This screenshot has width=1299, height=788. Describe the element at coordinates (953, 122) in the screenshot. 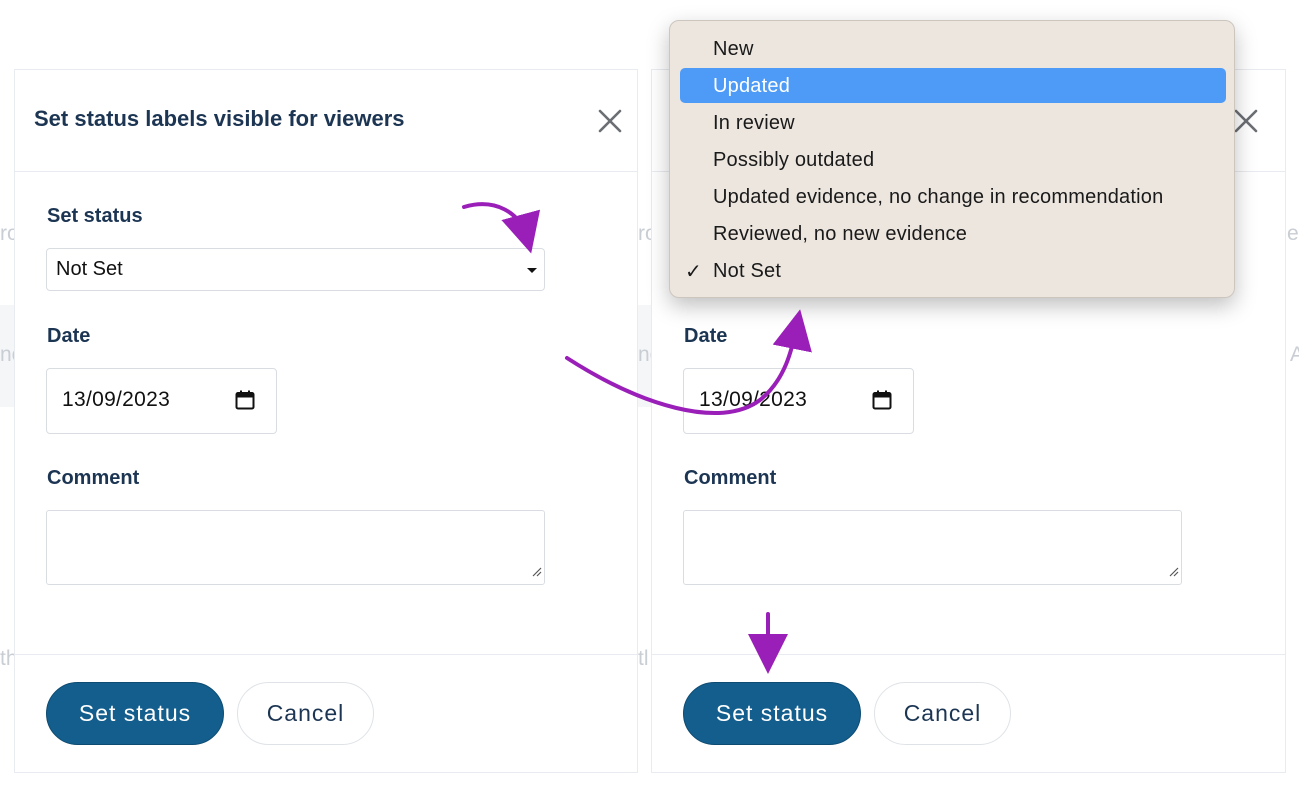

I see `dropdown-option-in-review: In review` at that location.